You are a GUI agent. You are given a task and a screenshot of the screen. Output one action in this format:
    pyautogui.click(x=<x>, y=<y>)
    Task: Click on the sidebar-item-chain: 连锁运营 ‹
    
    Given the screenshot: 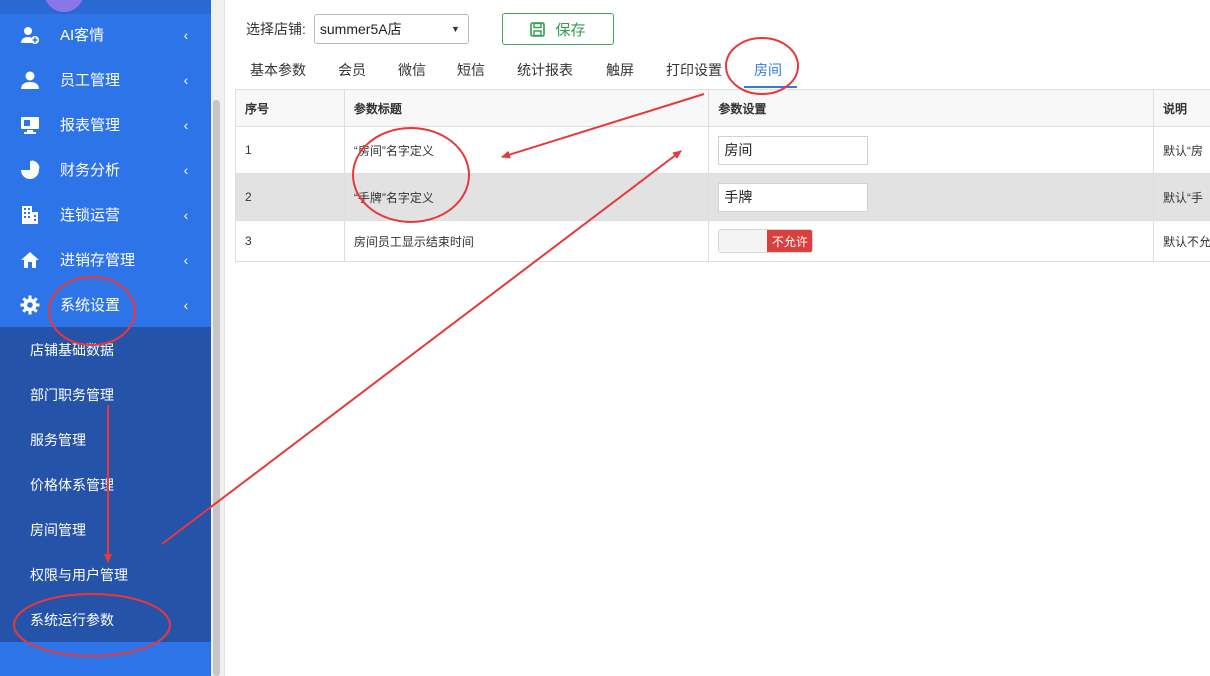 What is the action you would take?
    pyautogui.click(x=105, y=214)
    